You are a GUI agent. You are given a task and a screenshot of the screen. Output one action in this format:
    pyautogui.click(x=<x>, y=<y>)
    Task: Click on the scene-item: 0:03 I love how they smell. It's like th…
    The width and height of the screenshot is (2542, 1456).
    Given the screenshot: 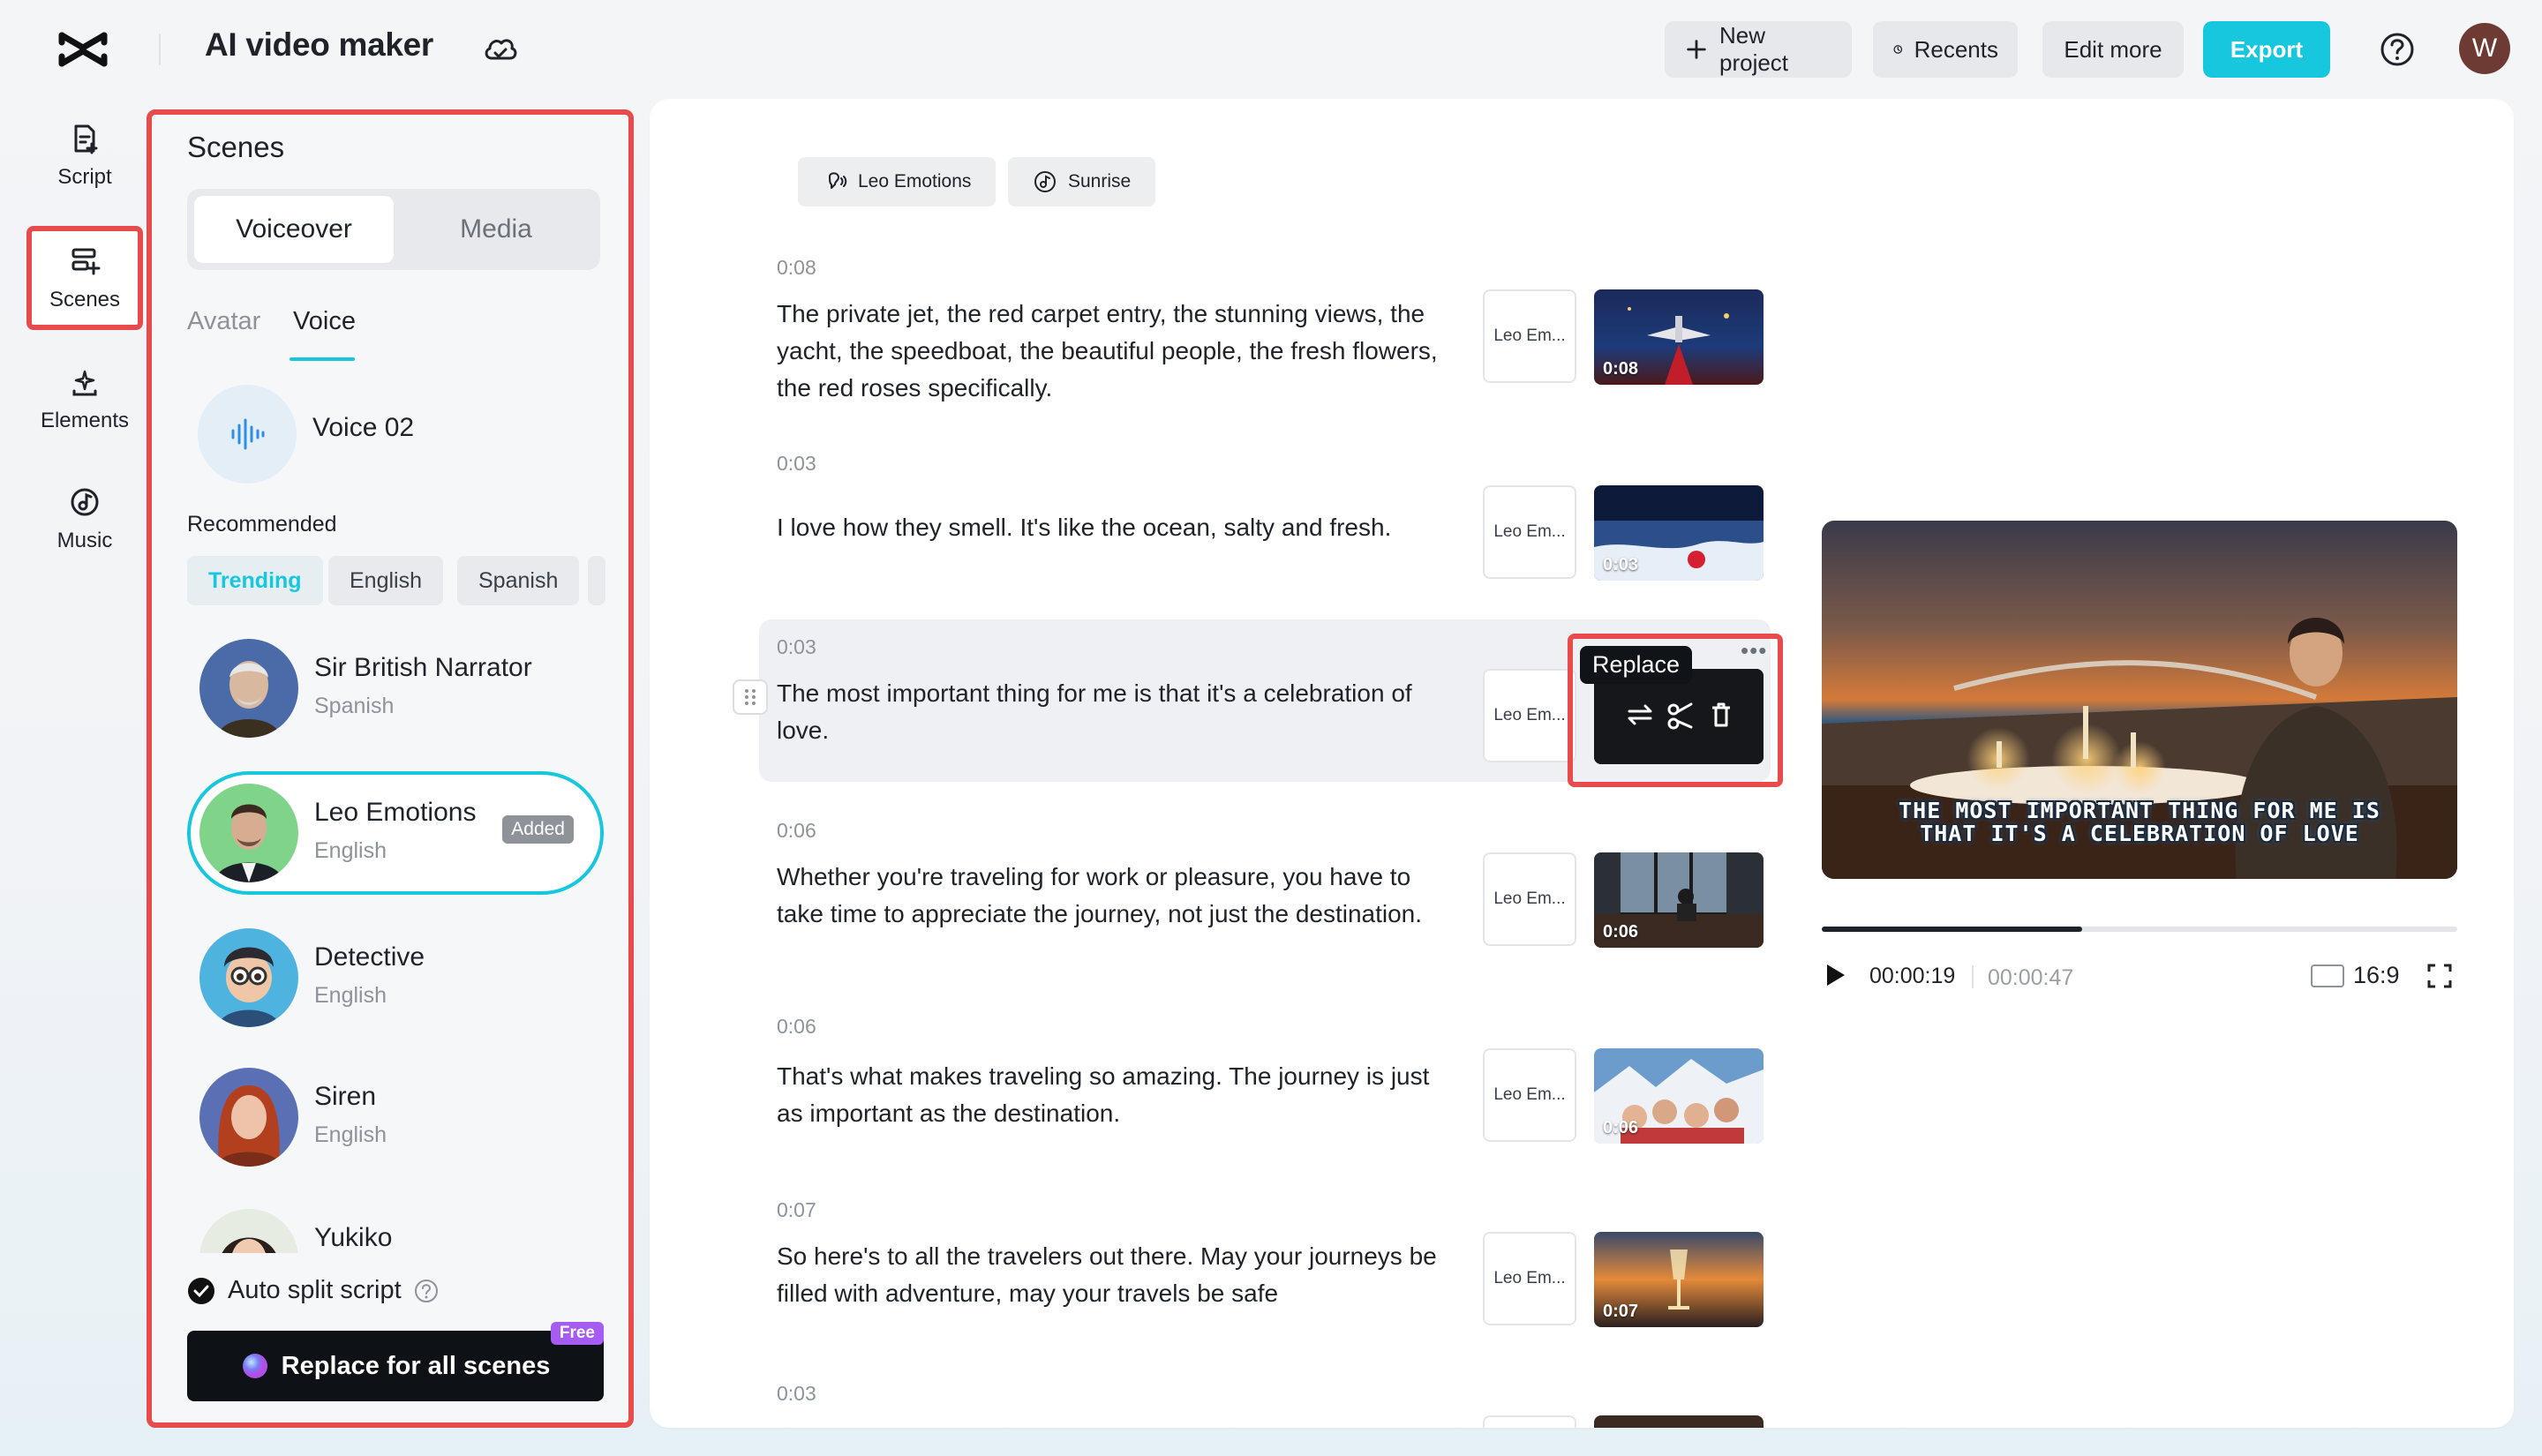 What is the action you would take?
    pyautogui.click(x=1112, y=499)
    